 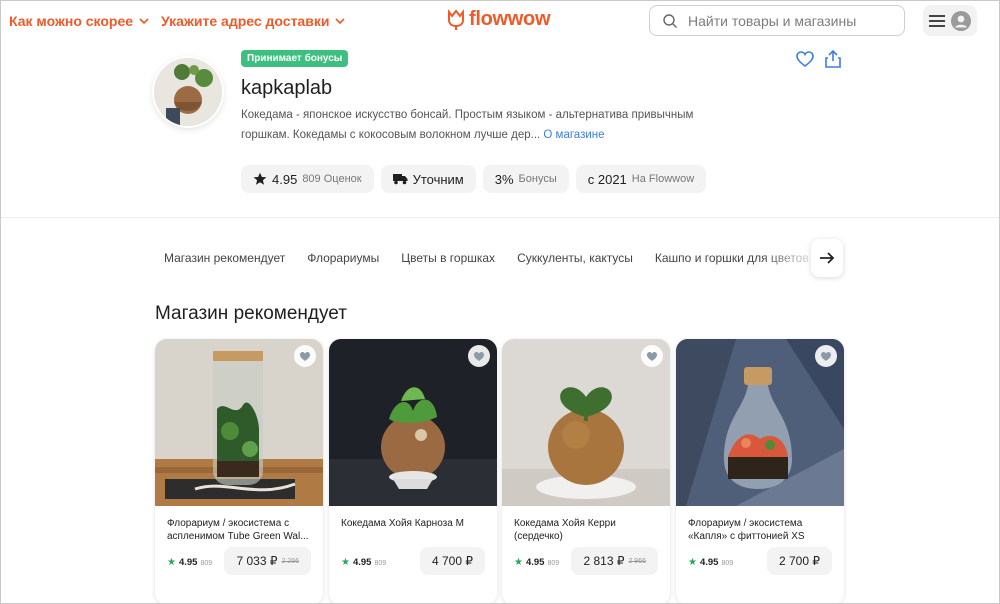 I want to click on delivery-address-label: Укажите адрес доставки, so click(x=245, y=21).